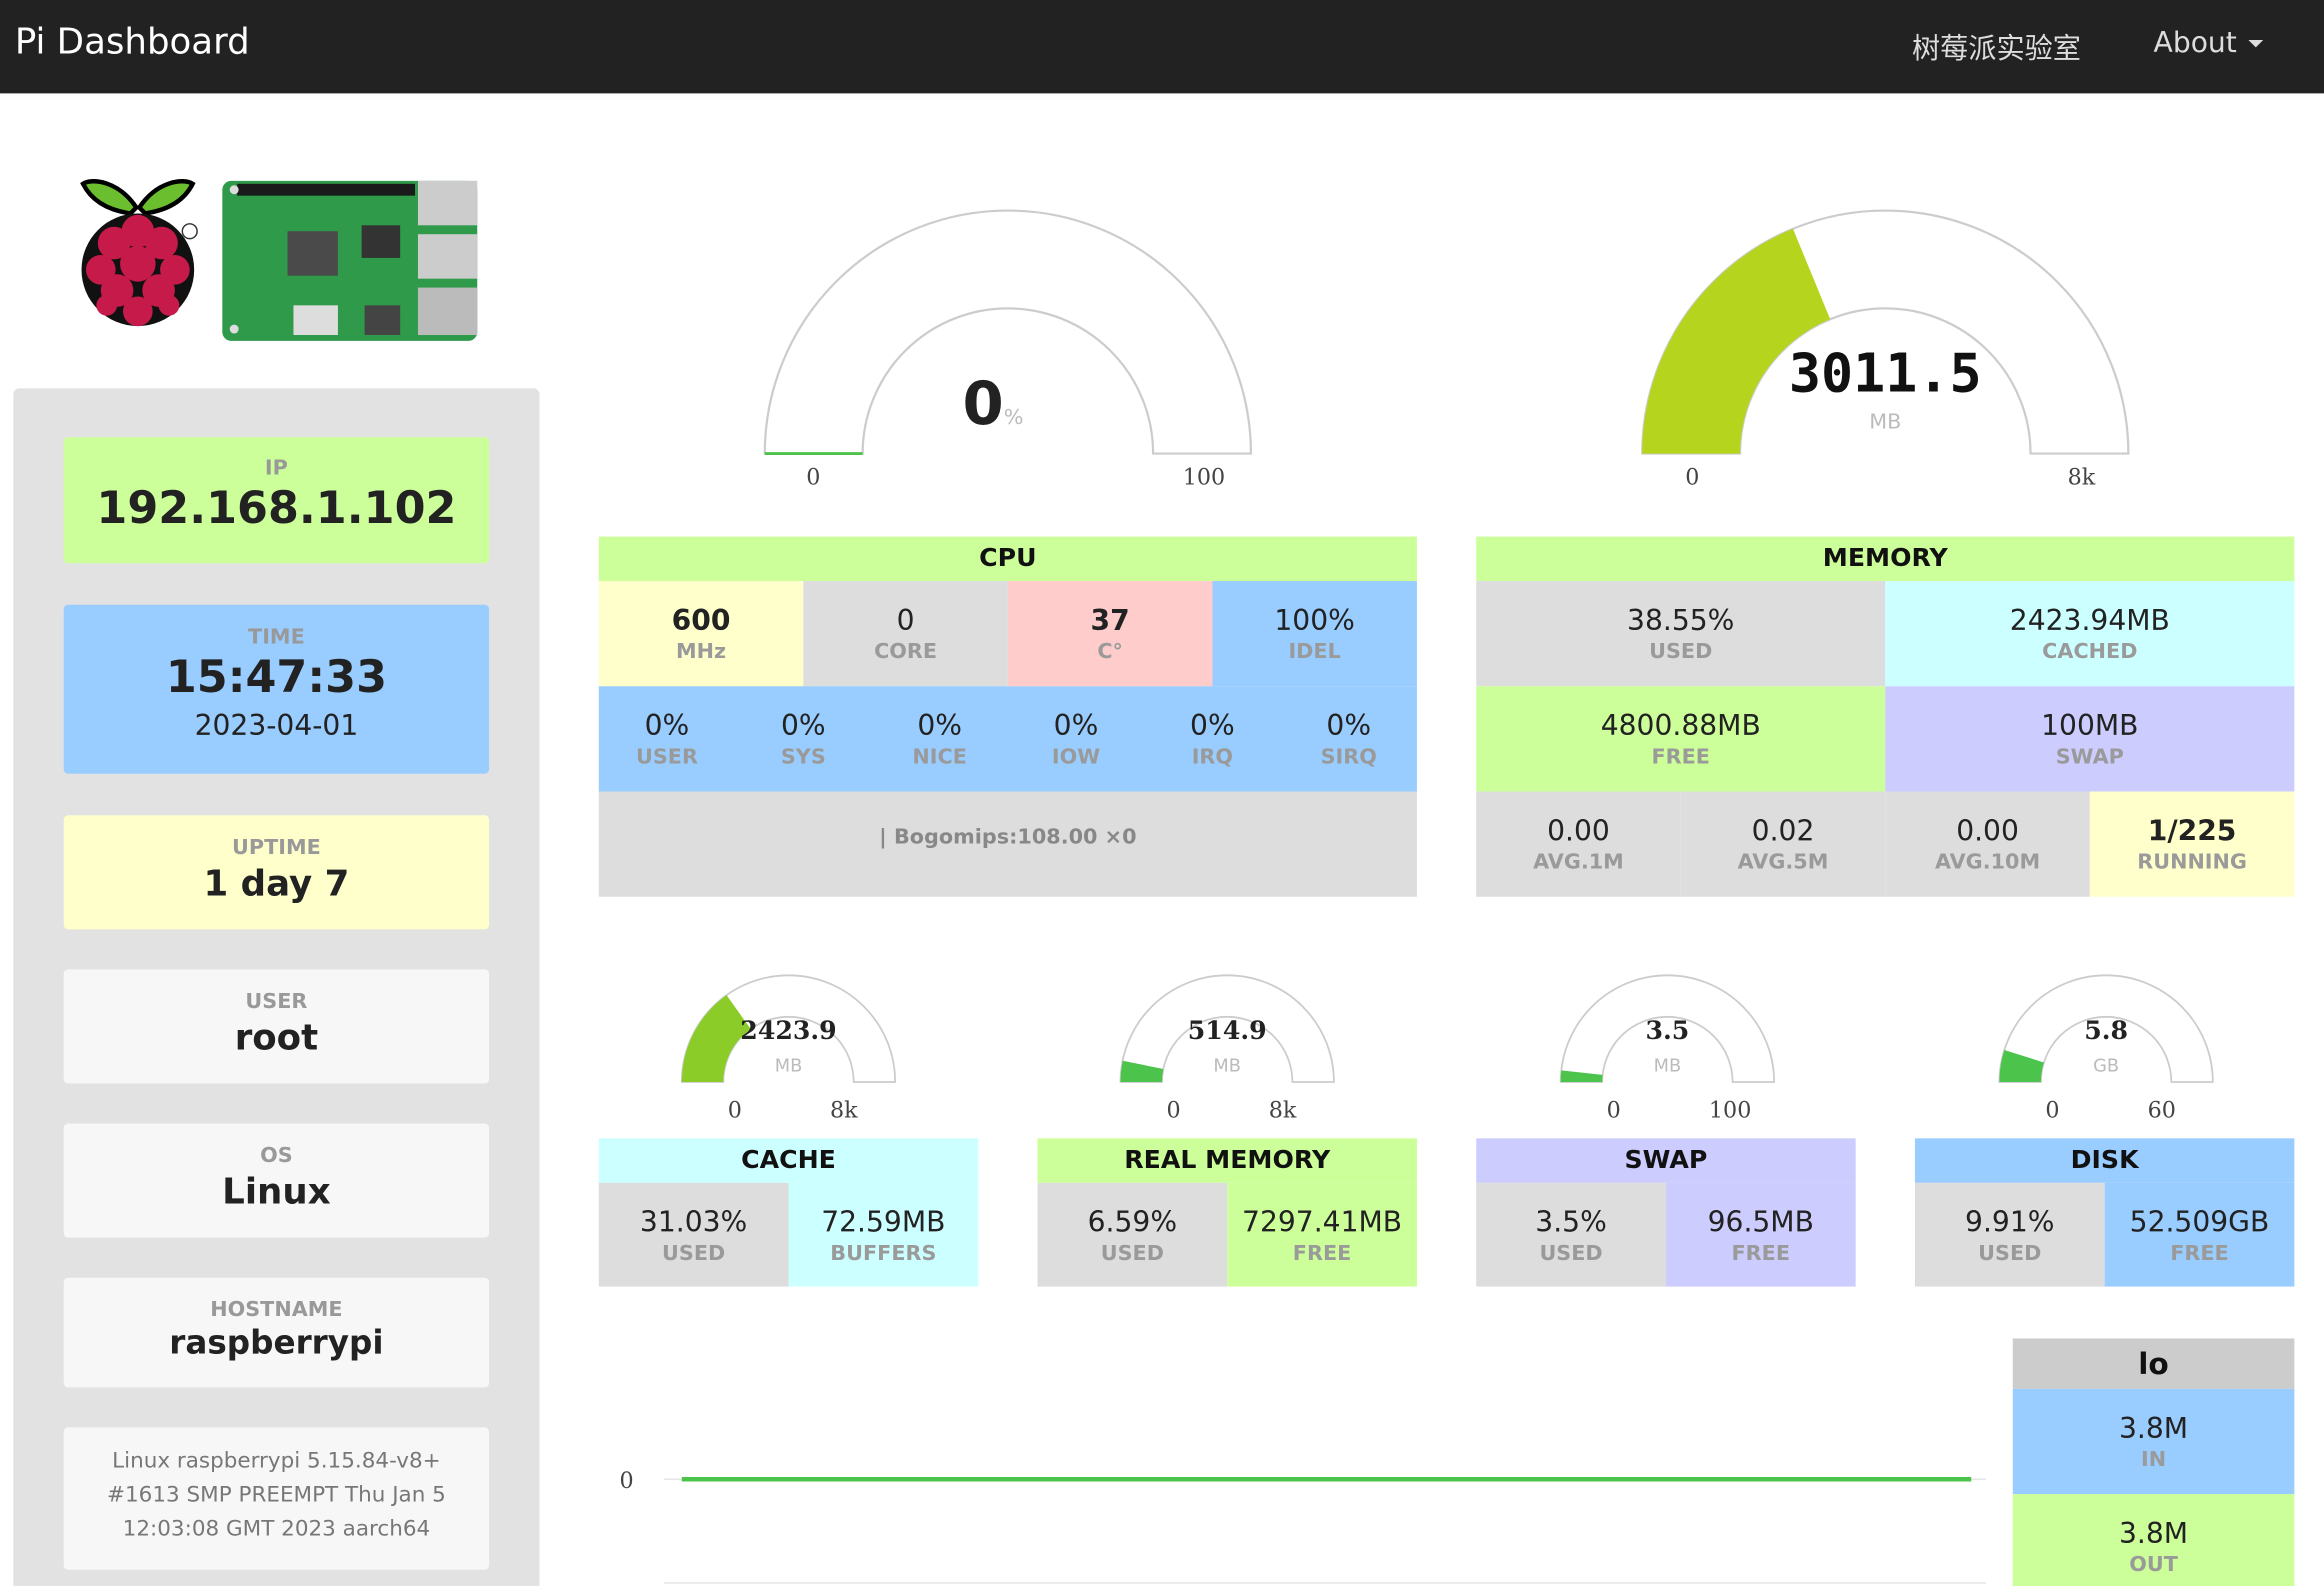 This screenshot has height=1586, width=2324. Describe the element at coordinates (2106, 1031) in the screenshot. I see `disk-gauge-value: 5.8` at that location.